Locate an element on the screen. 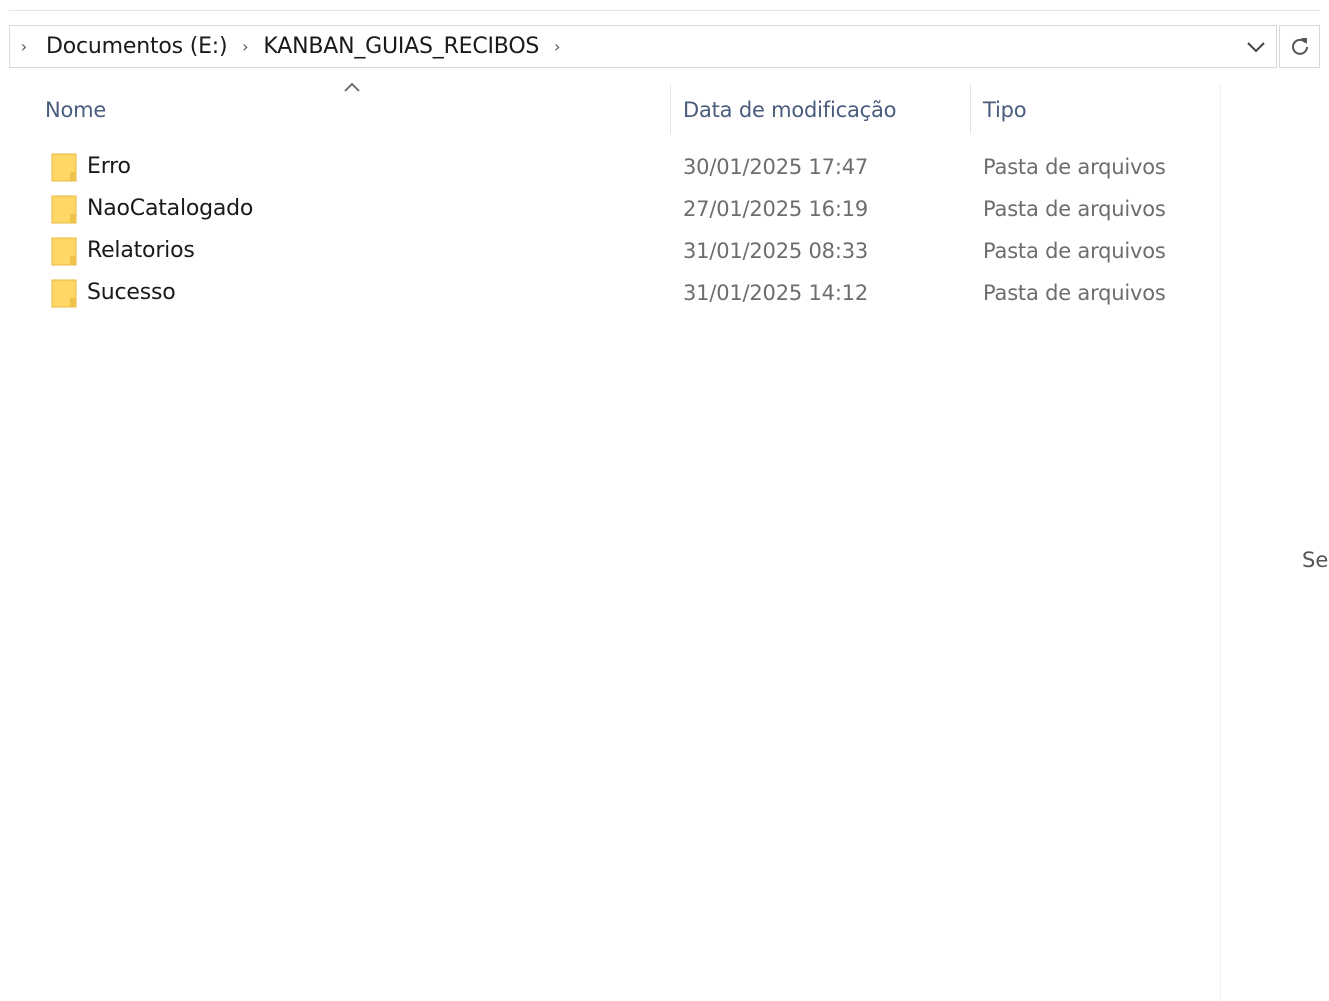 The width and height of the screenshot is (1329, 1001). file-modified: 31/01/2025 08:33 is located at coordinates (776, 251).